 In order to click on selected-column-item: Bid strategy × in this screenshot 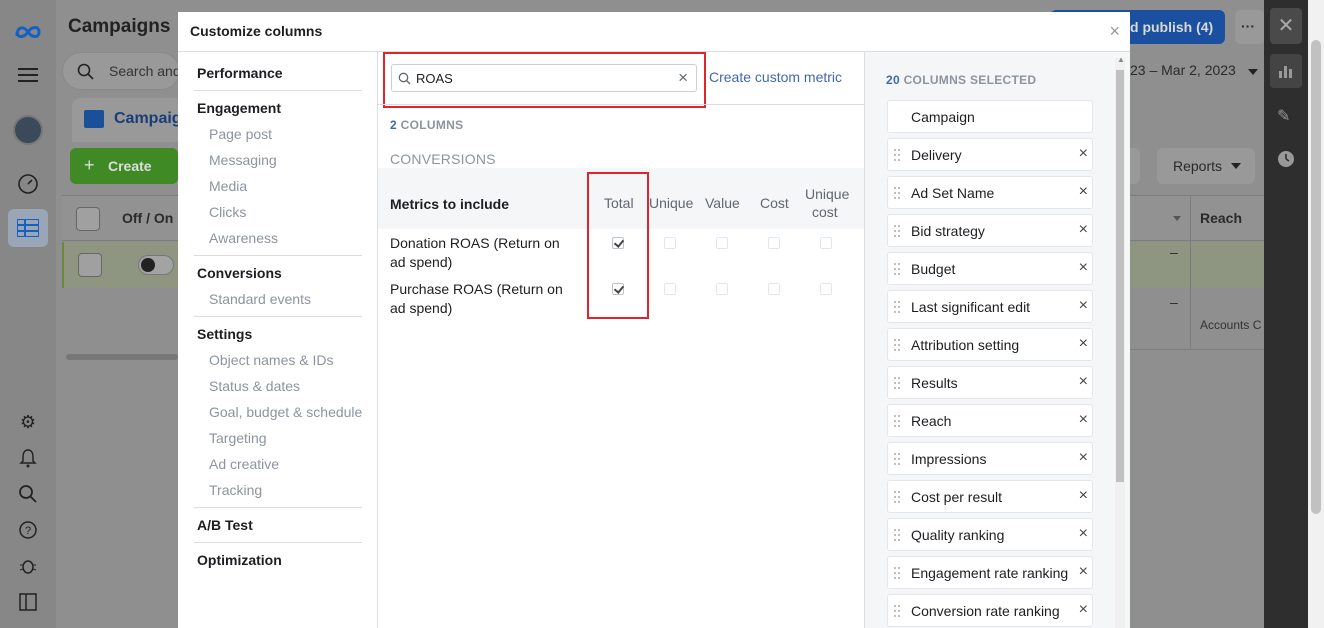, I will do `click(990, 230)`.